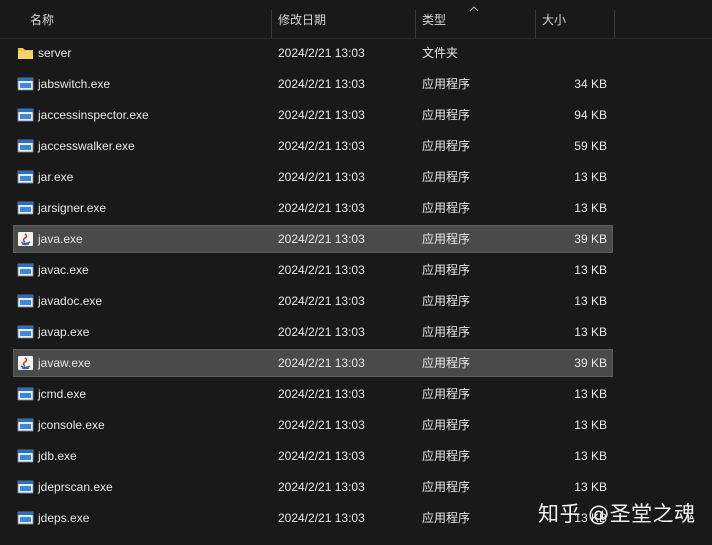  Describe the element at coordinates (590, 84) in the screenshot. I see `file-size: 34 KB` at that location.